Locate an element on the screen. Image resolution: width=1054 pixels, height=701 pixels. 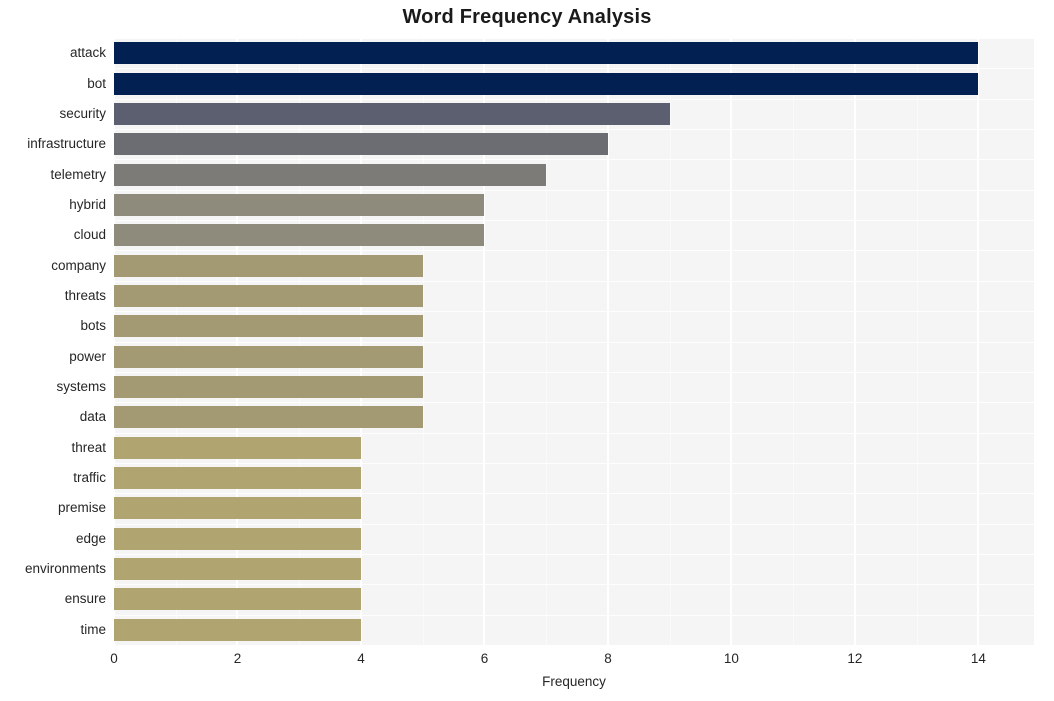
bar-threats is located at coordinates (268, 295).